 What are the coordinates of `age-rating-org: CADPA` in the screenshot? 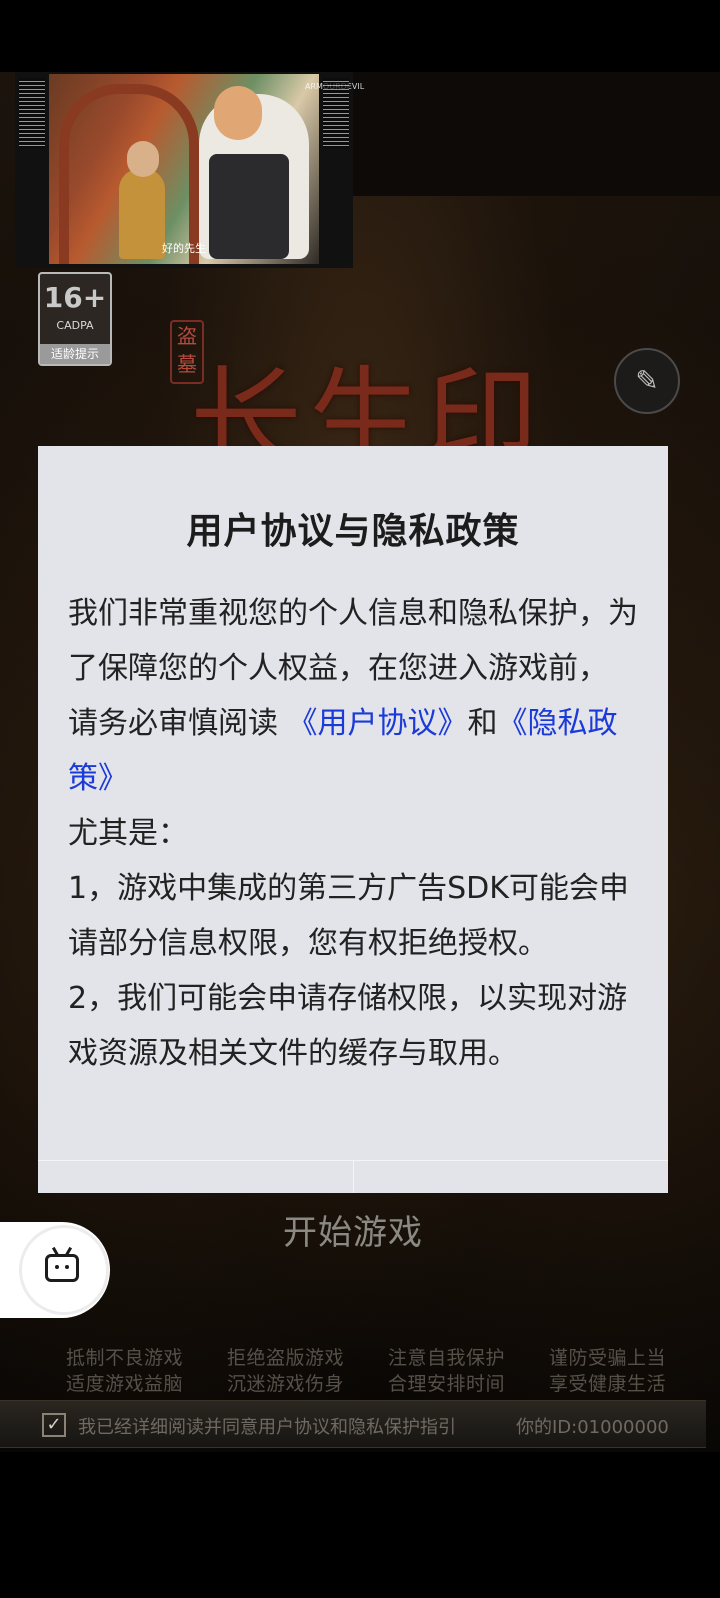 It's located at (75, 325).